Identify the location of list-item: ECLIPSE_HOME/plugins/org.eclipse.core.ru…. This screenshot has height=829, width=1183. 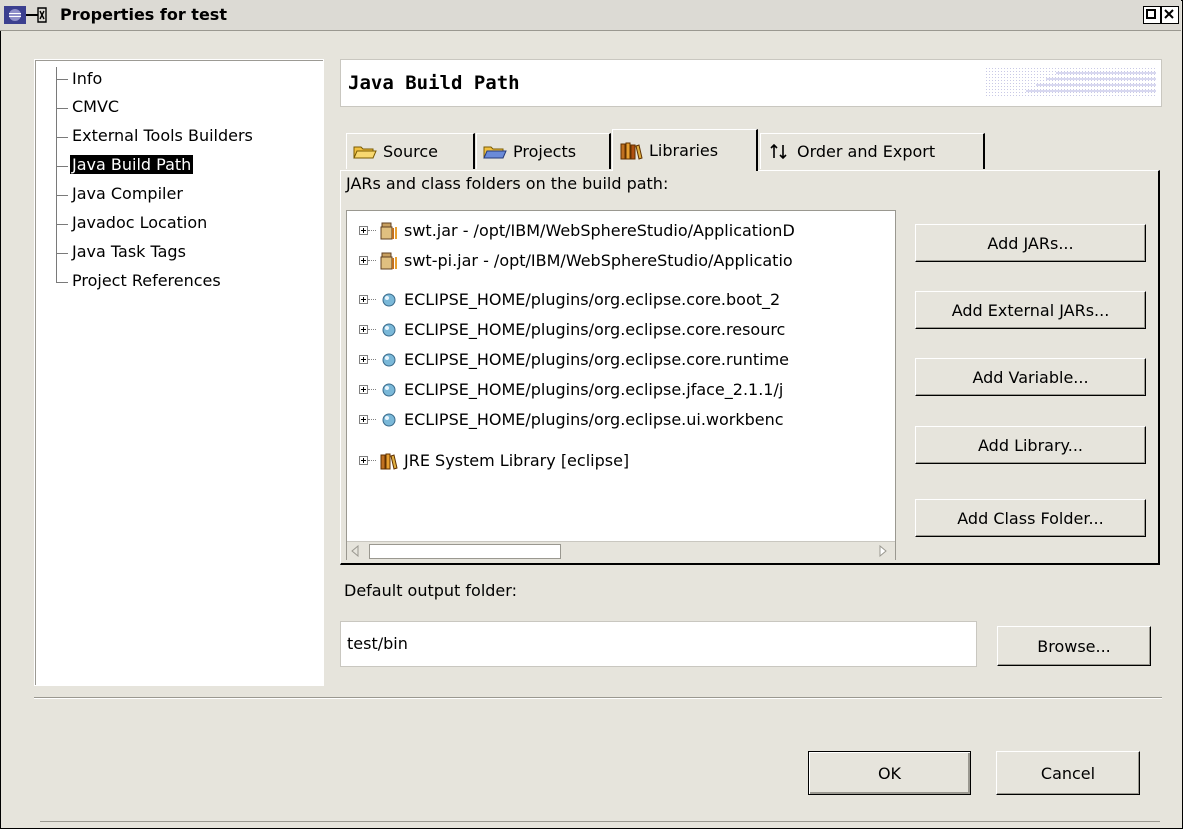
(574, 359).